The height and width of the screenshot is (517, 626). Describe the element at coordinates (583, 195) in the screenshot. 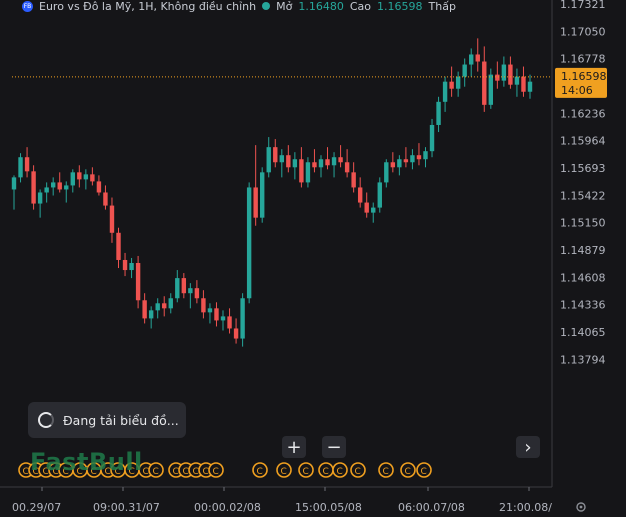

I see `price-tick-label: 1.15422` at that location.